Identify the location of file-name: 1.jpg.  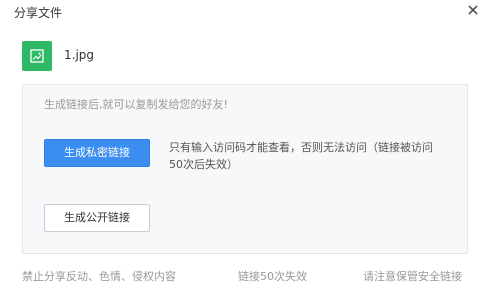
(79, 55).